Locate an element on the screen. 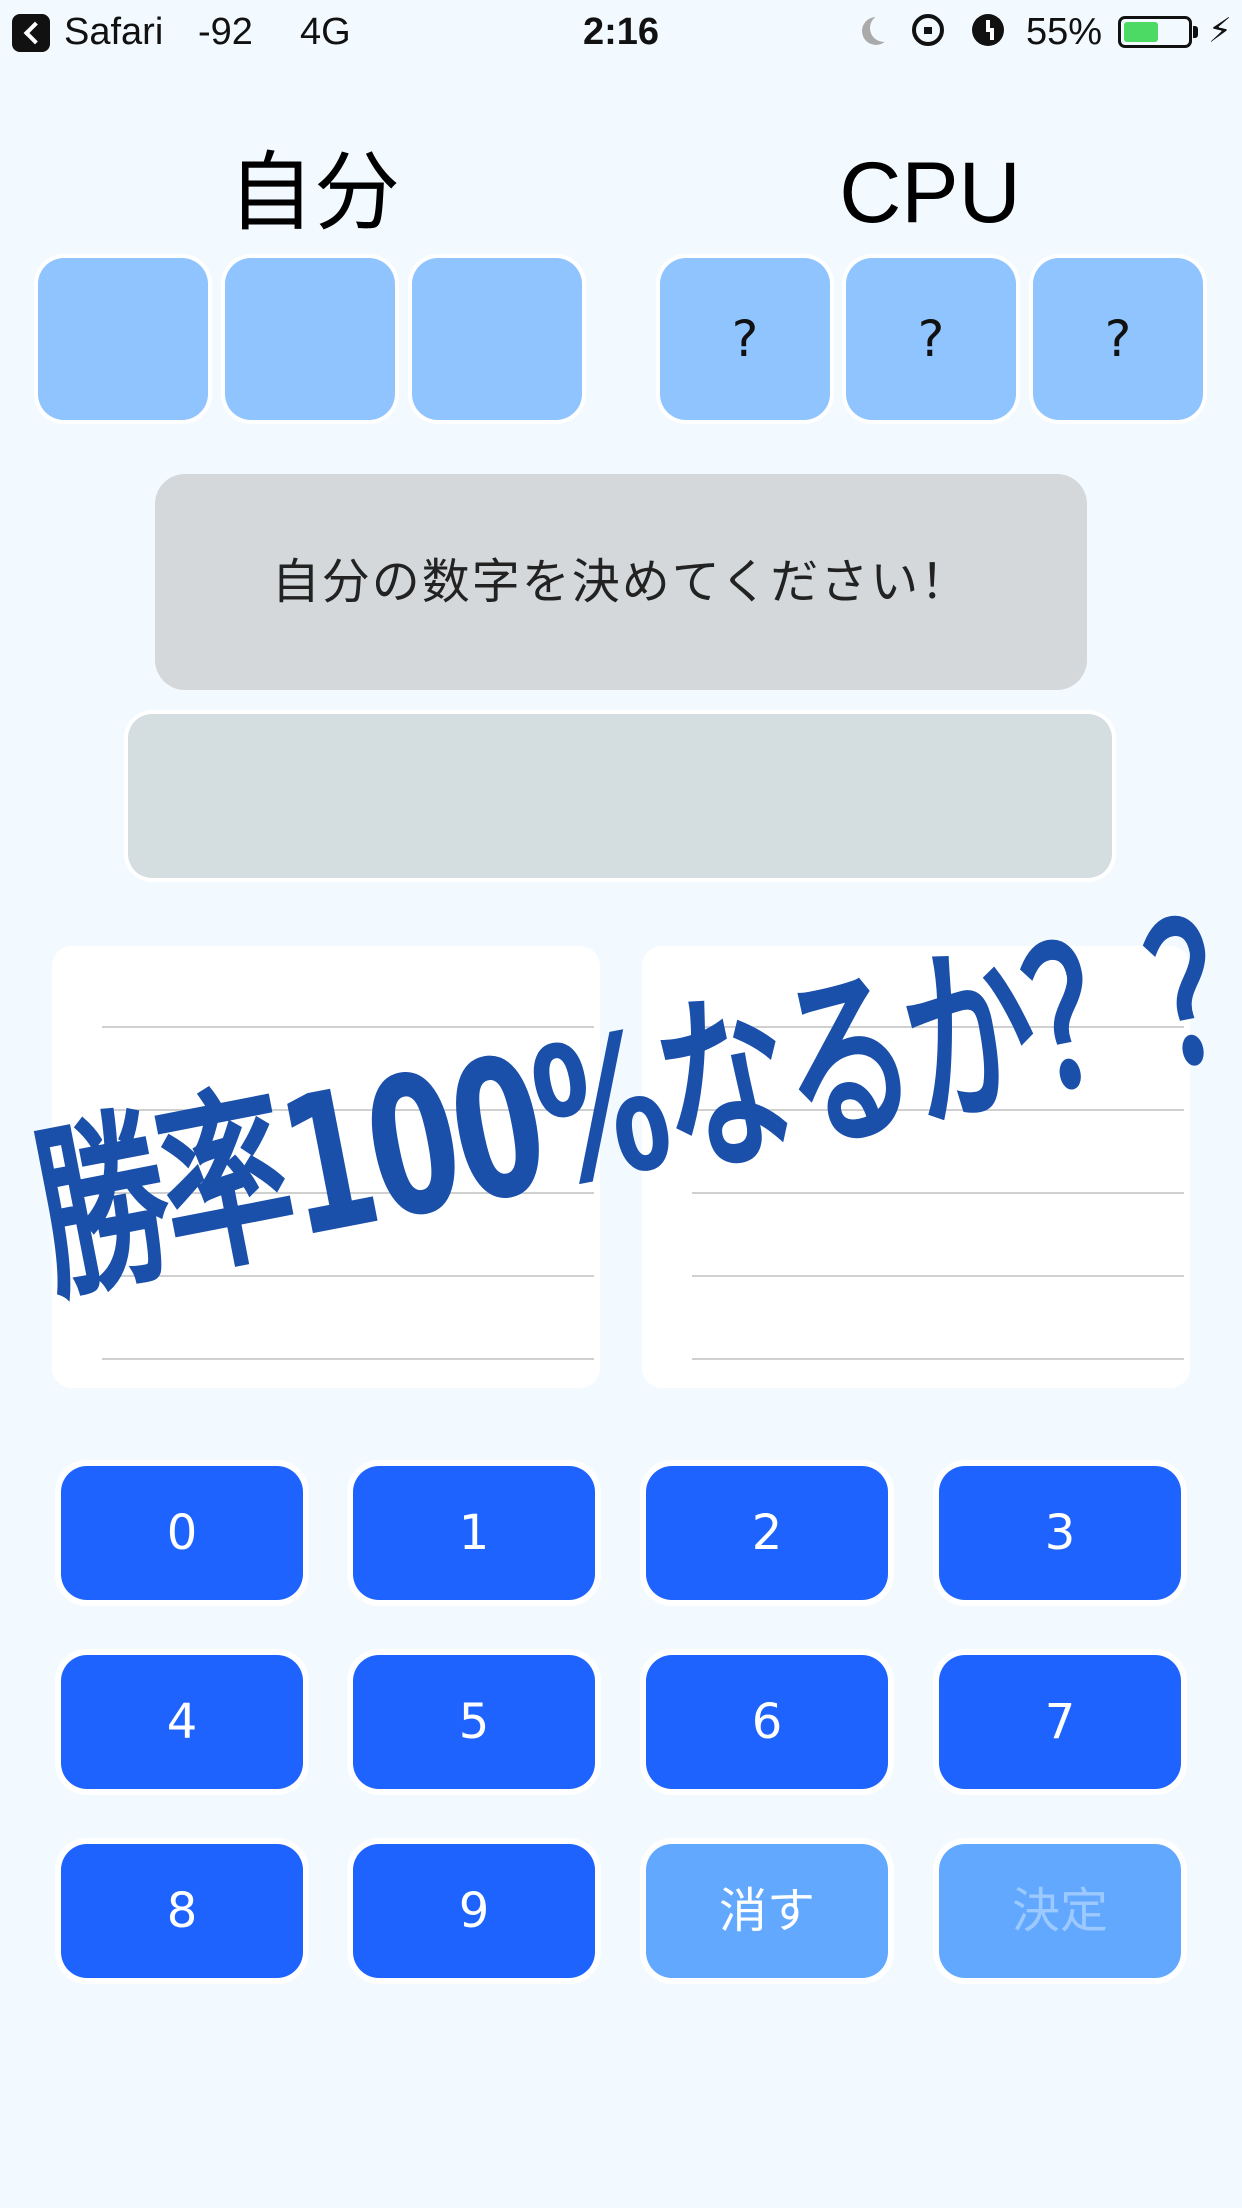 This screenshot has height=2208, width=1242. alarm-icon is located at coordinates (988, 30).